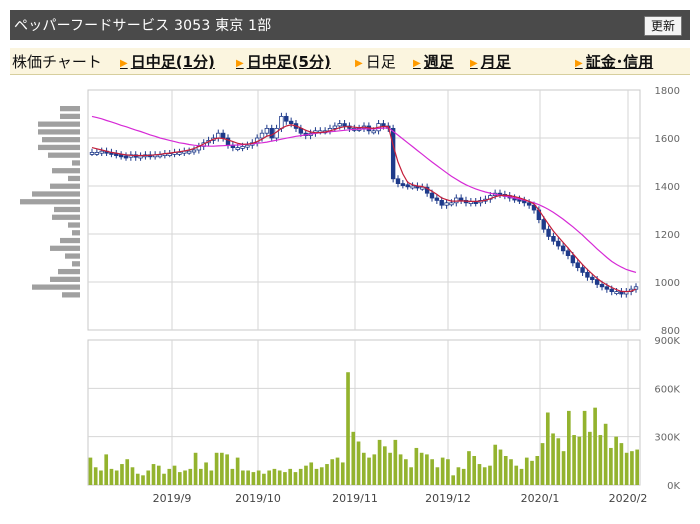 This screenshot has height=524, width=700. I want to click on price-tick-label: 1600, so click(667, 139).